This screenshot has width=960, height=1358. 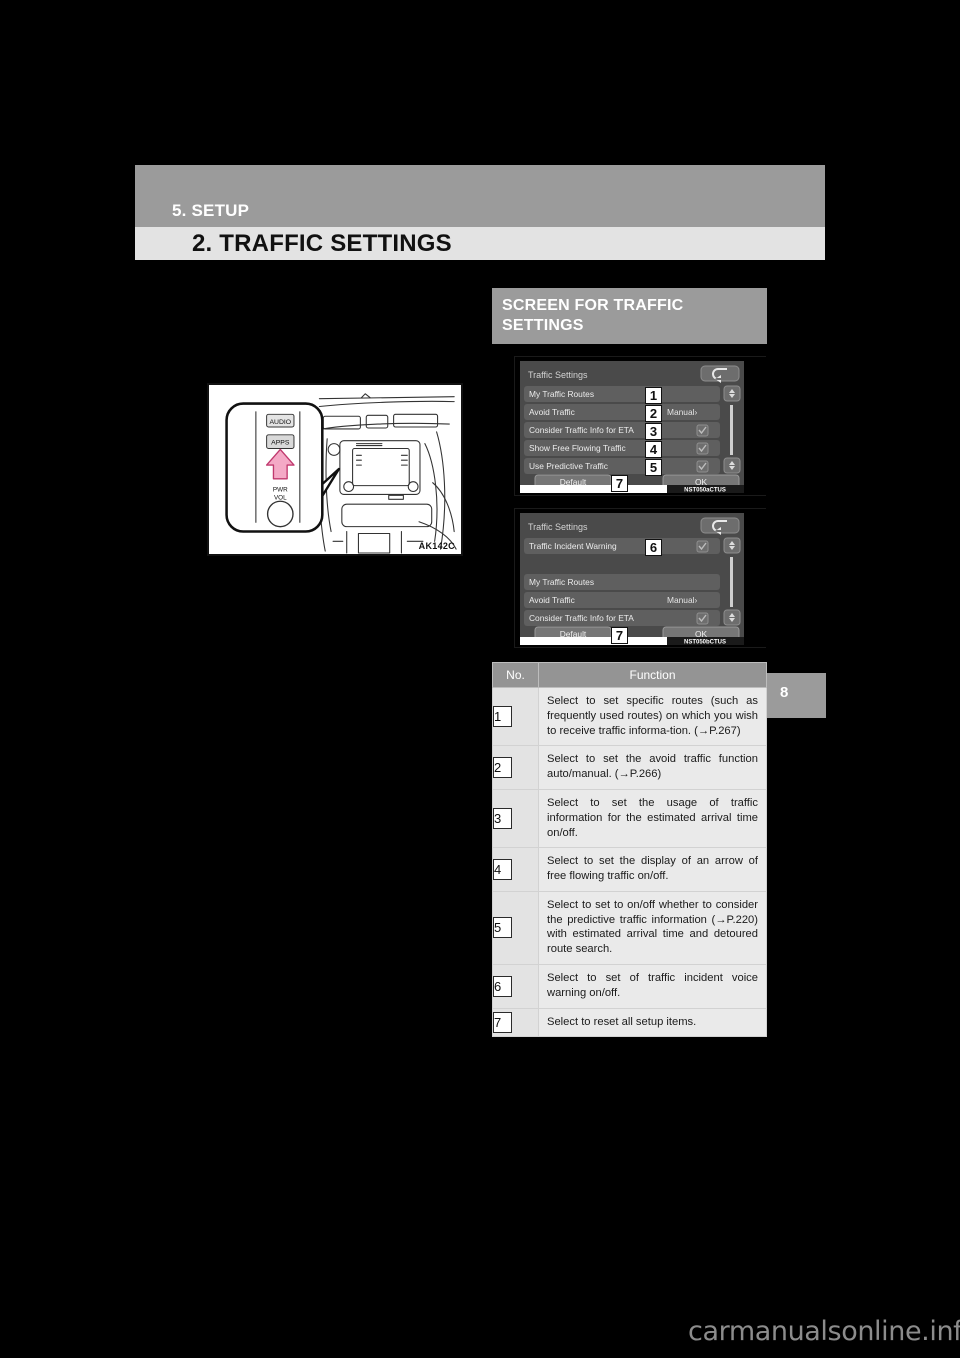 What do you see at coordinates (824, 1331) in the screenshot?
I see `watermark: carmanualsonline.info` at bounding box center [824, 1331].